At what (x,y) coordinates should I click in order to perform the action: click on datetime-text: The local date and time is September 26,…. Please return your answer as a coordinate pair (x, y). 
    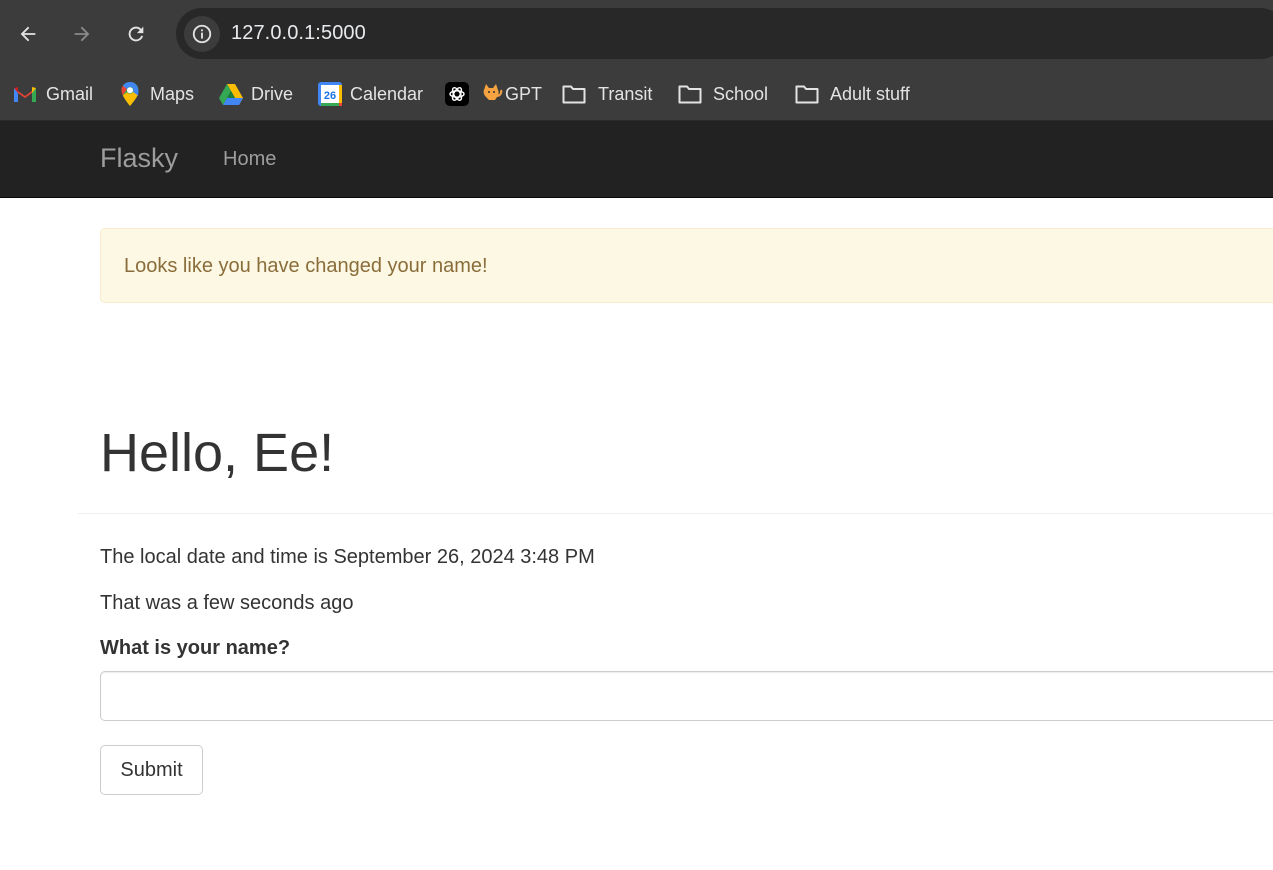
    Looking at the image, I should click on (347, 557).